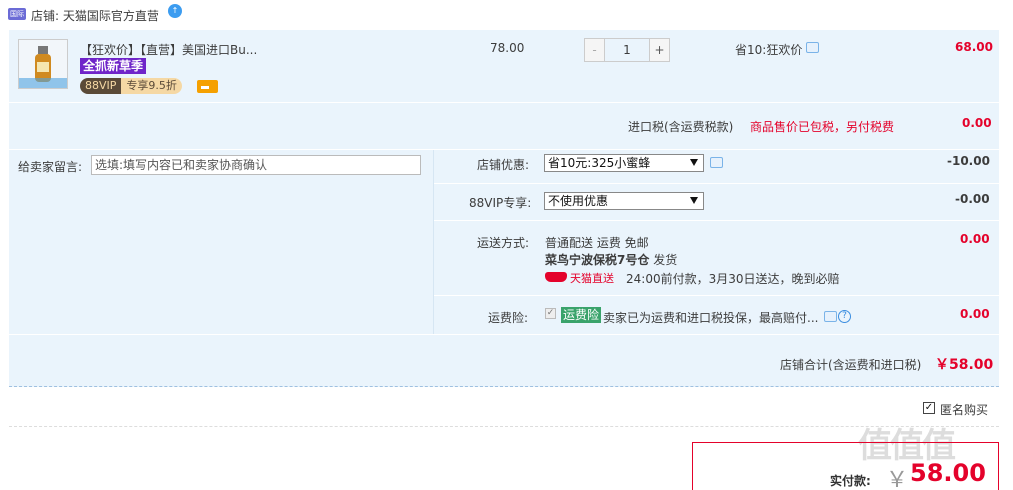 The width and height of the screenshot is (1013, 490). I want to click on shop-discount-label: 店铺优惠:, so click(503, 165).